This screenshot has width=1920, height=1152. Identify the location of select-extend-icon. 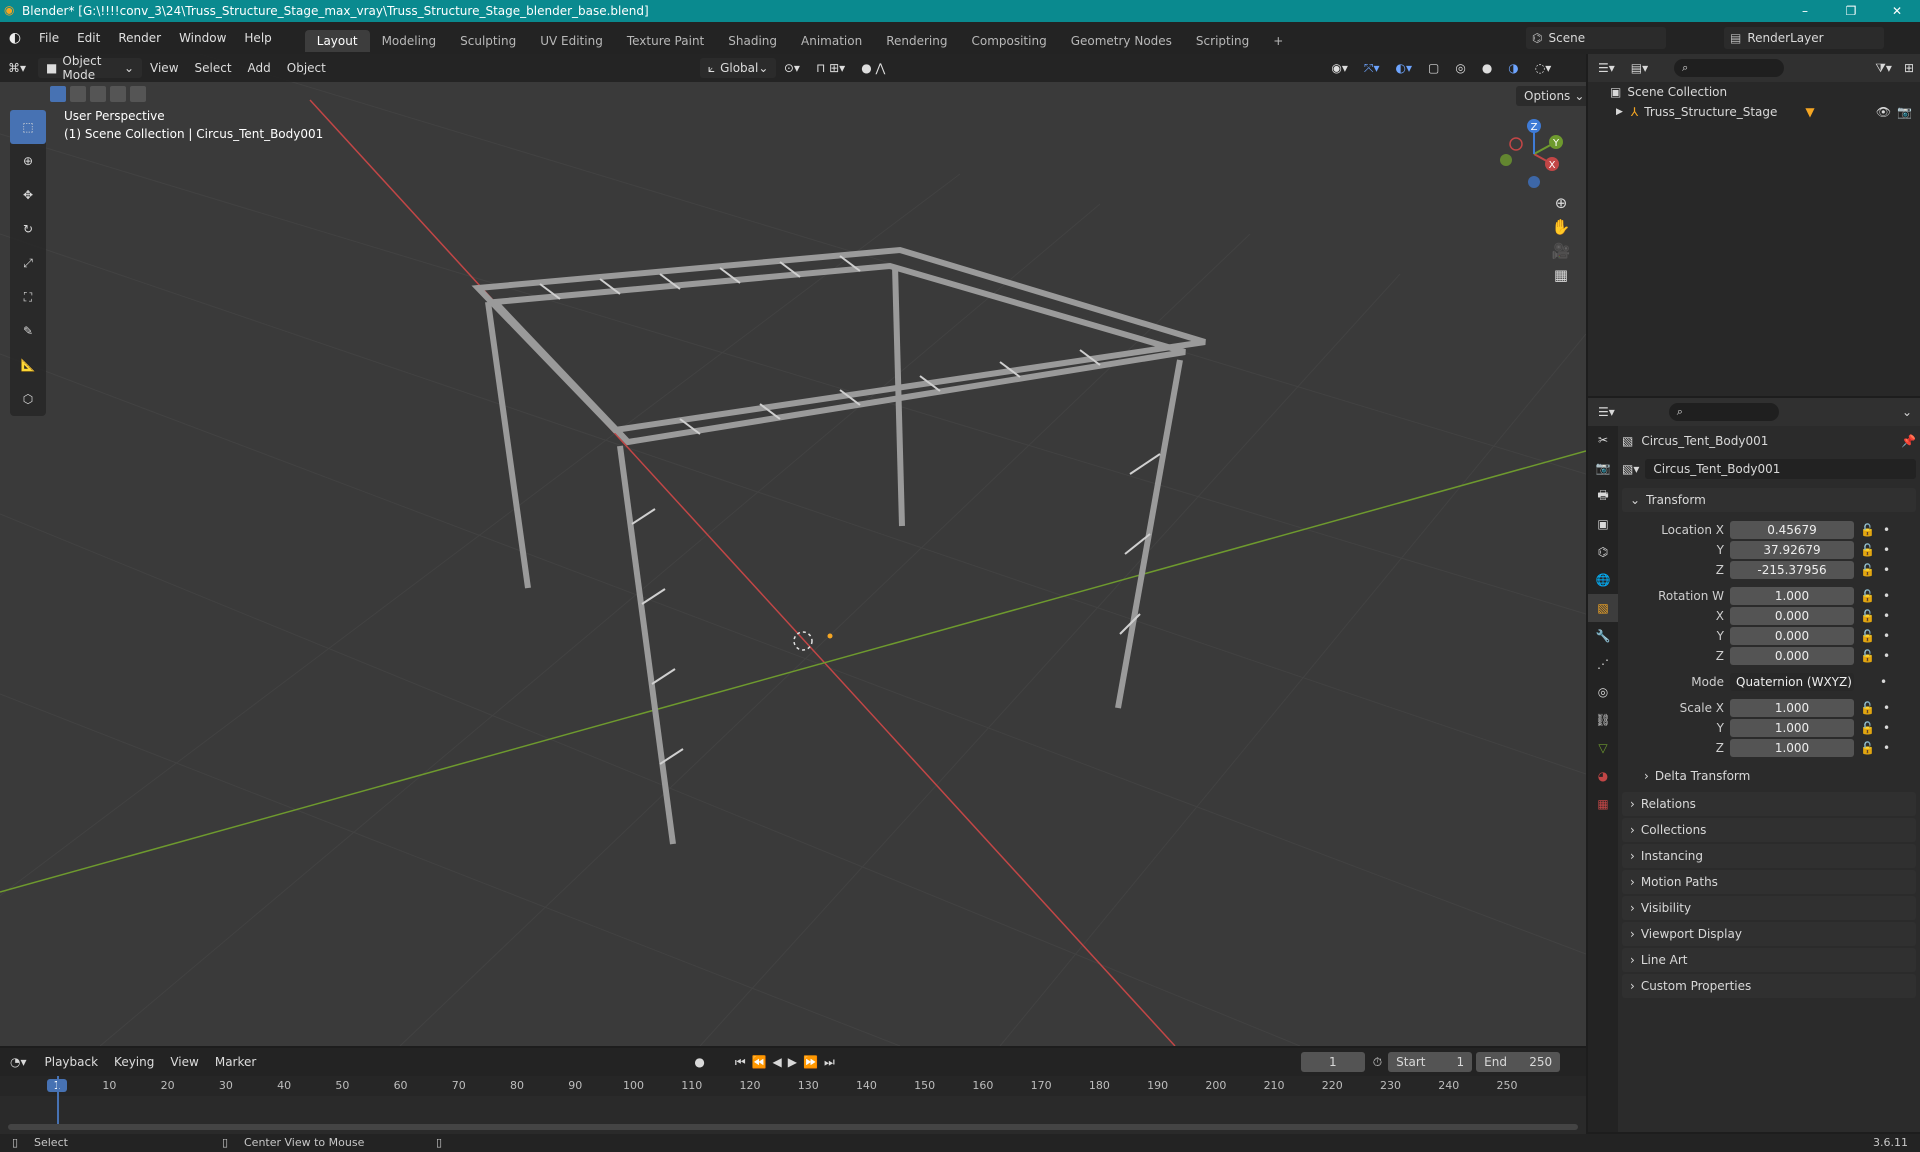
(78, 94).